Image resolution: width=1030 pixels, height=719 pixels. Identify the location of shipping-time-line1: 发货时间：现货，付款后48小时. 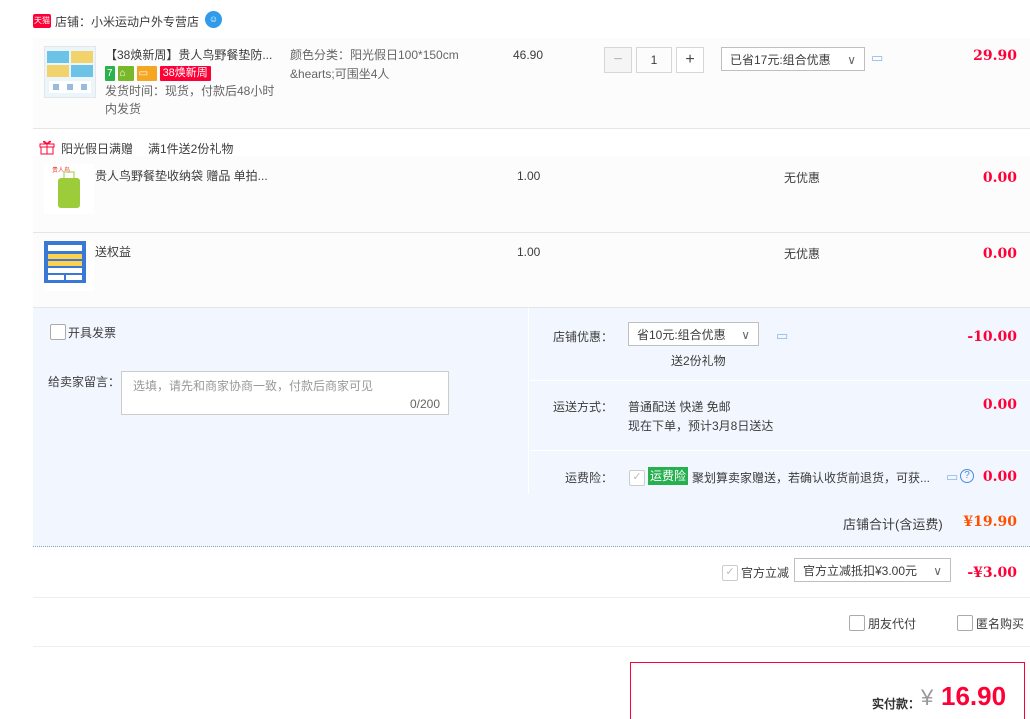
(190, 91).